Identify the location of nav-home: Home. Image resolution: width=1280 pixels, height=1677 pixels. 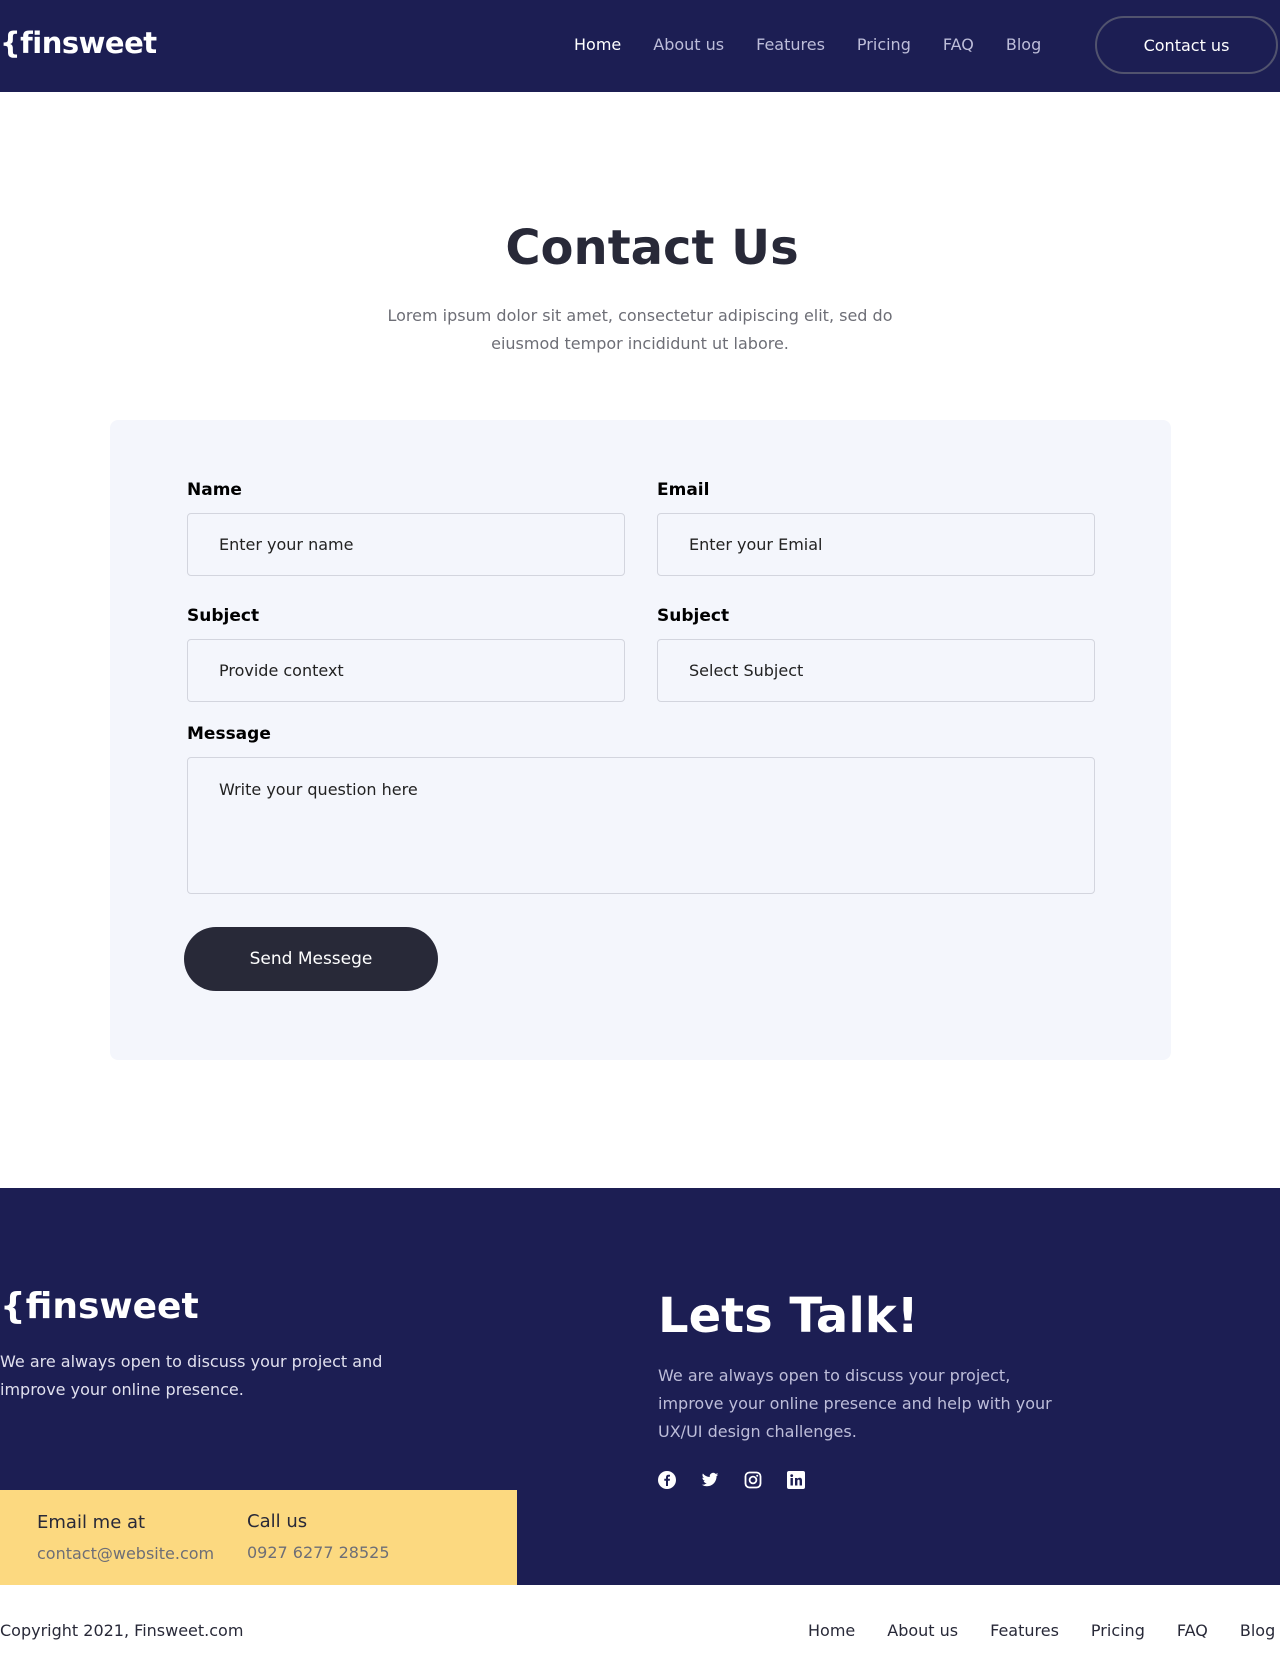
(597, 44).